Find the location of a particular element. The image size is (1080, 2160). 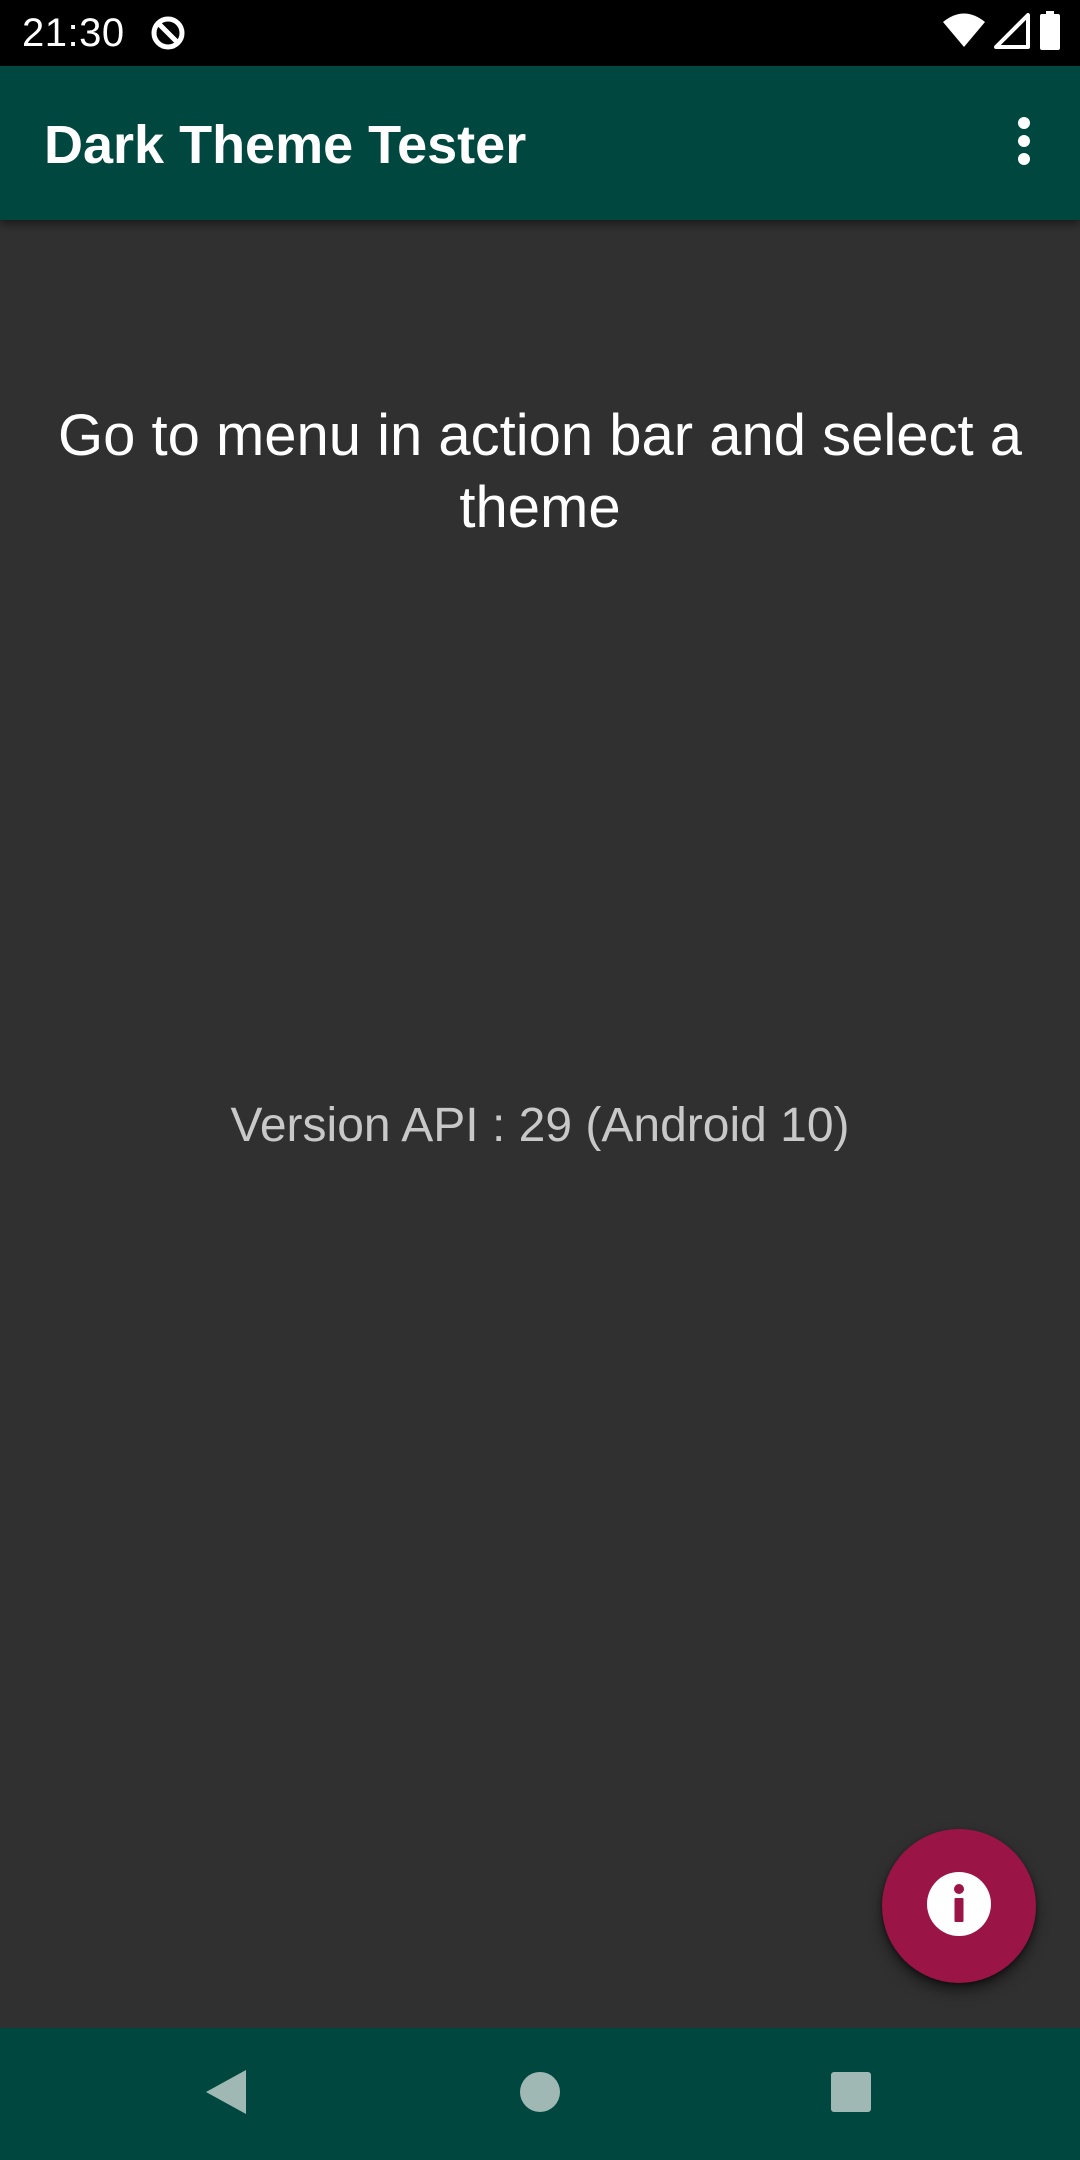

back-icon is located at coordinates (226, 2094).